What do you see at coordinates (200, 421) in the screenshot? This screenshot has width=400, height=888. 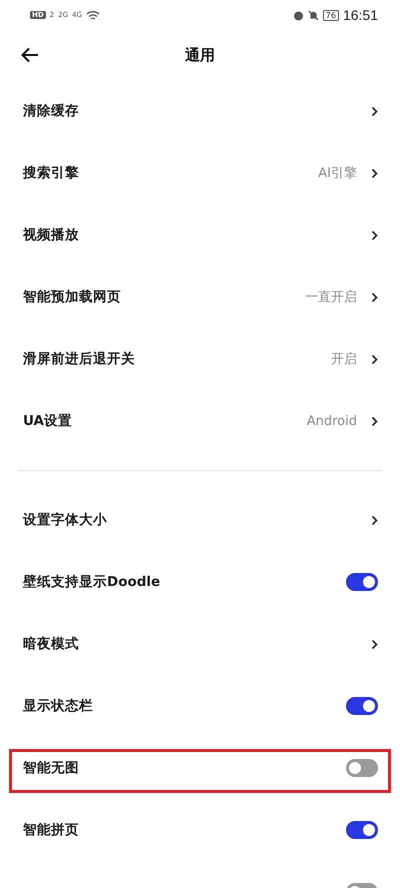 I see `settings-row: UA设置 Android` at bounding box center [200, 421].